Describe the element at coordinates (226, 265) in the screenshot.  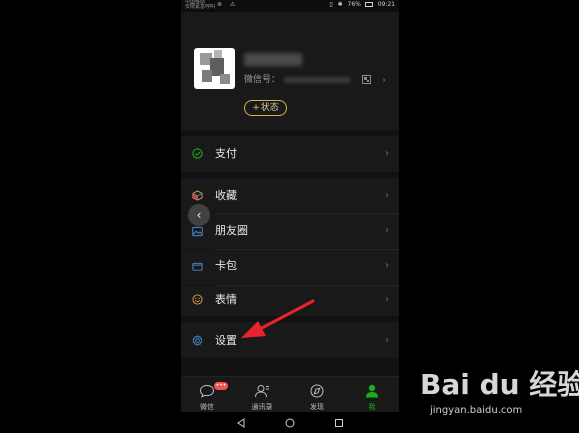
I see `menu-item-cards-label: 卡包` at that location.